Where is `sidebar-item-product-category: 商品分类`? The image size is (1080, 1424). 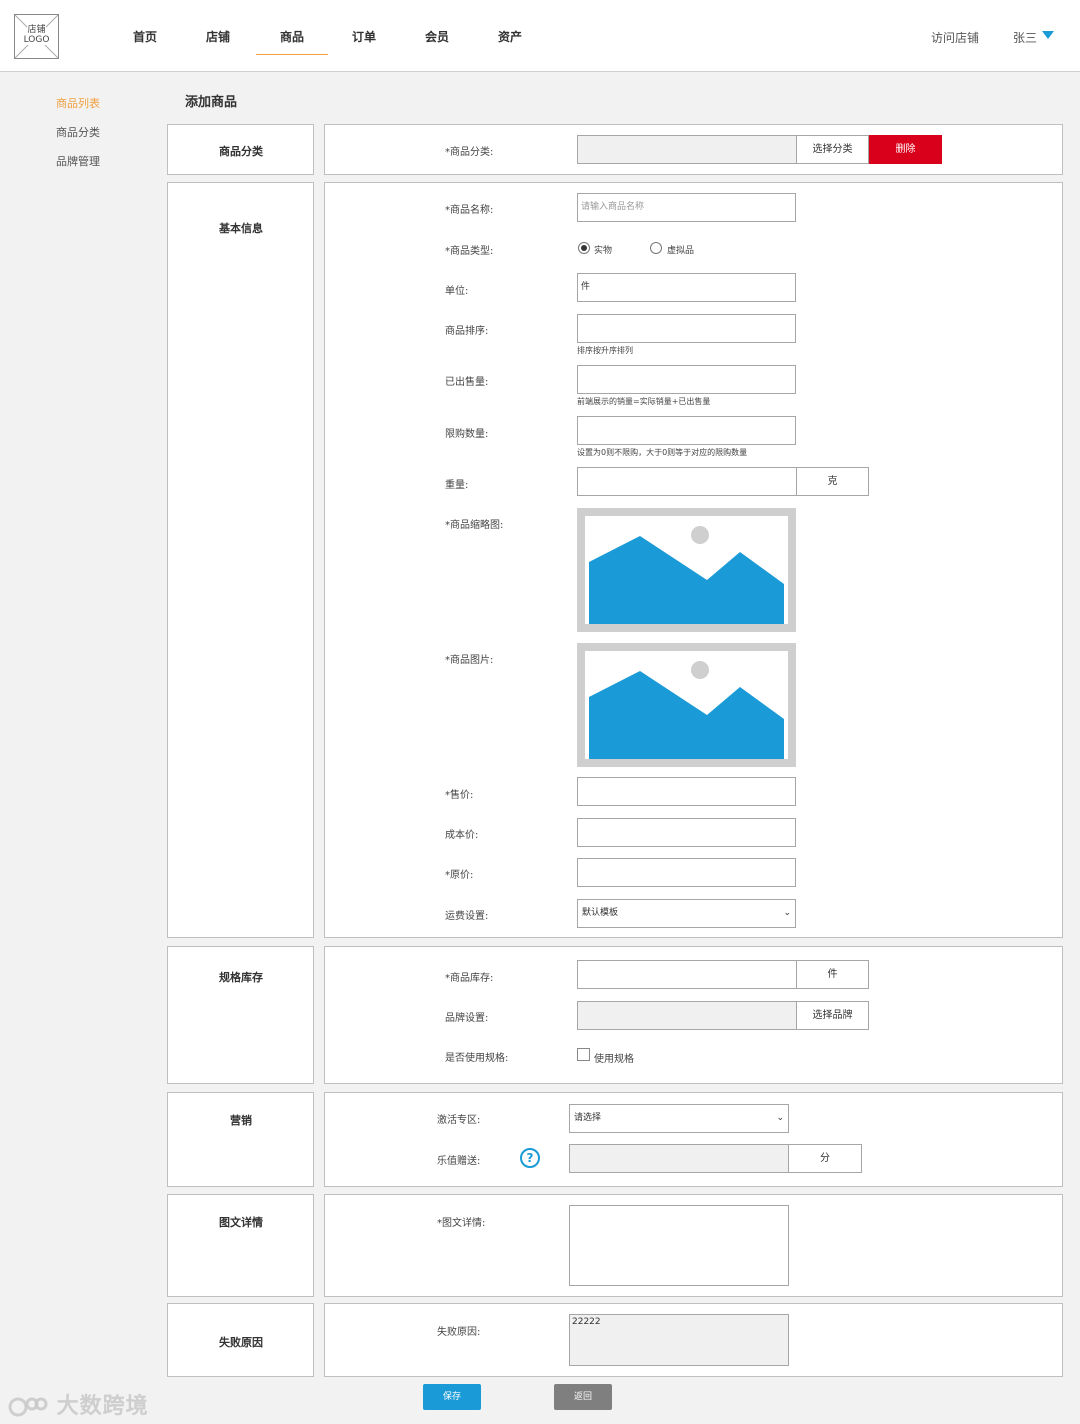
sidebar-item-product-category: 商品分类 is located at coordinates (78, 132).